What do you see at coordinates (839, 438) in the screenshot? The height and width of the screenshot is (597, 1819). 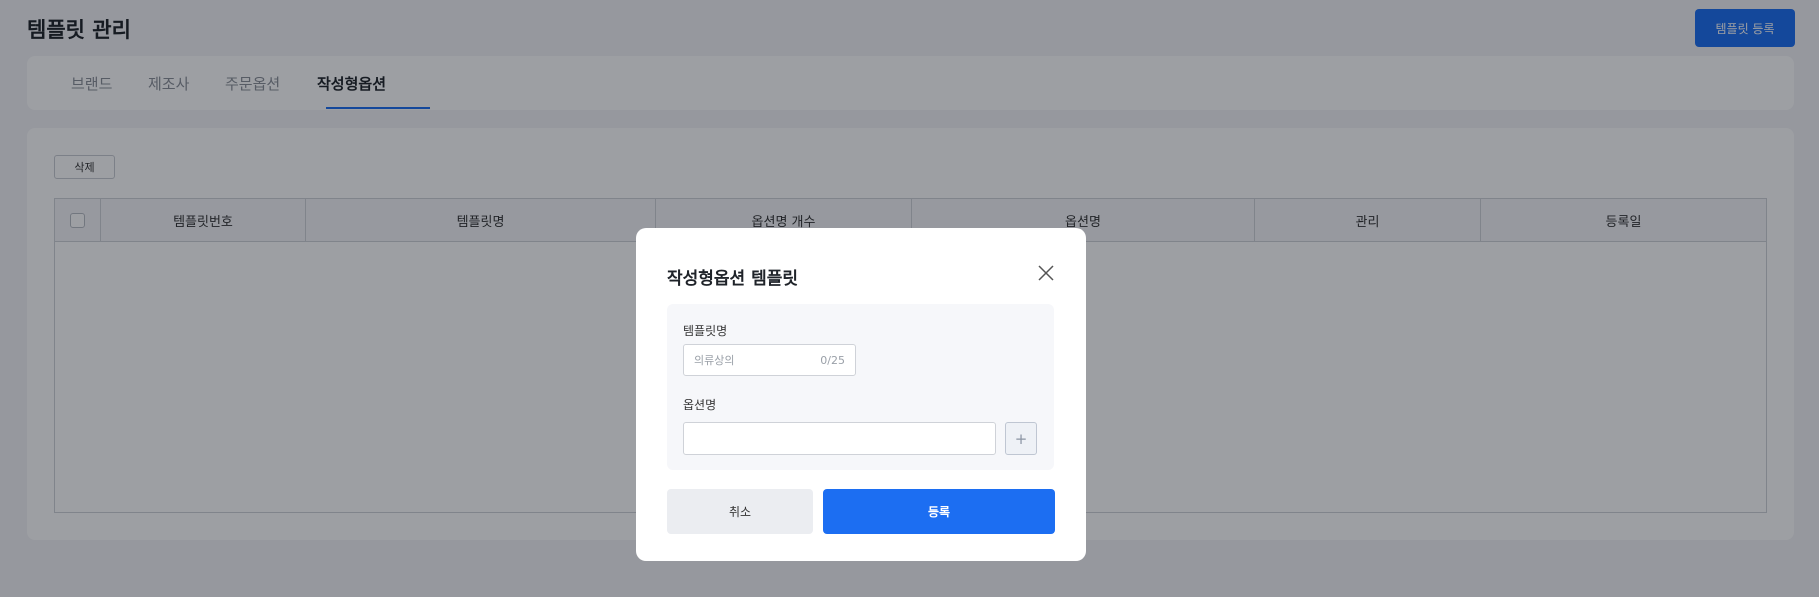 I see `option-name-input` at bounding box center [839, 438].